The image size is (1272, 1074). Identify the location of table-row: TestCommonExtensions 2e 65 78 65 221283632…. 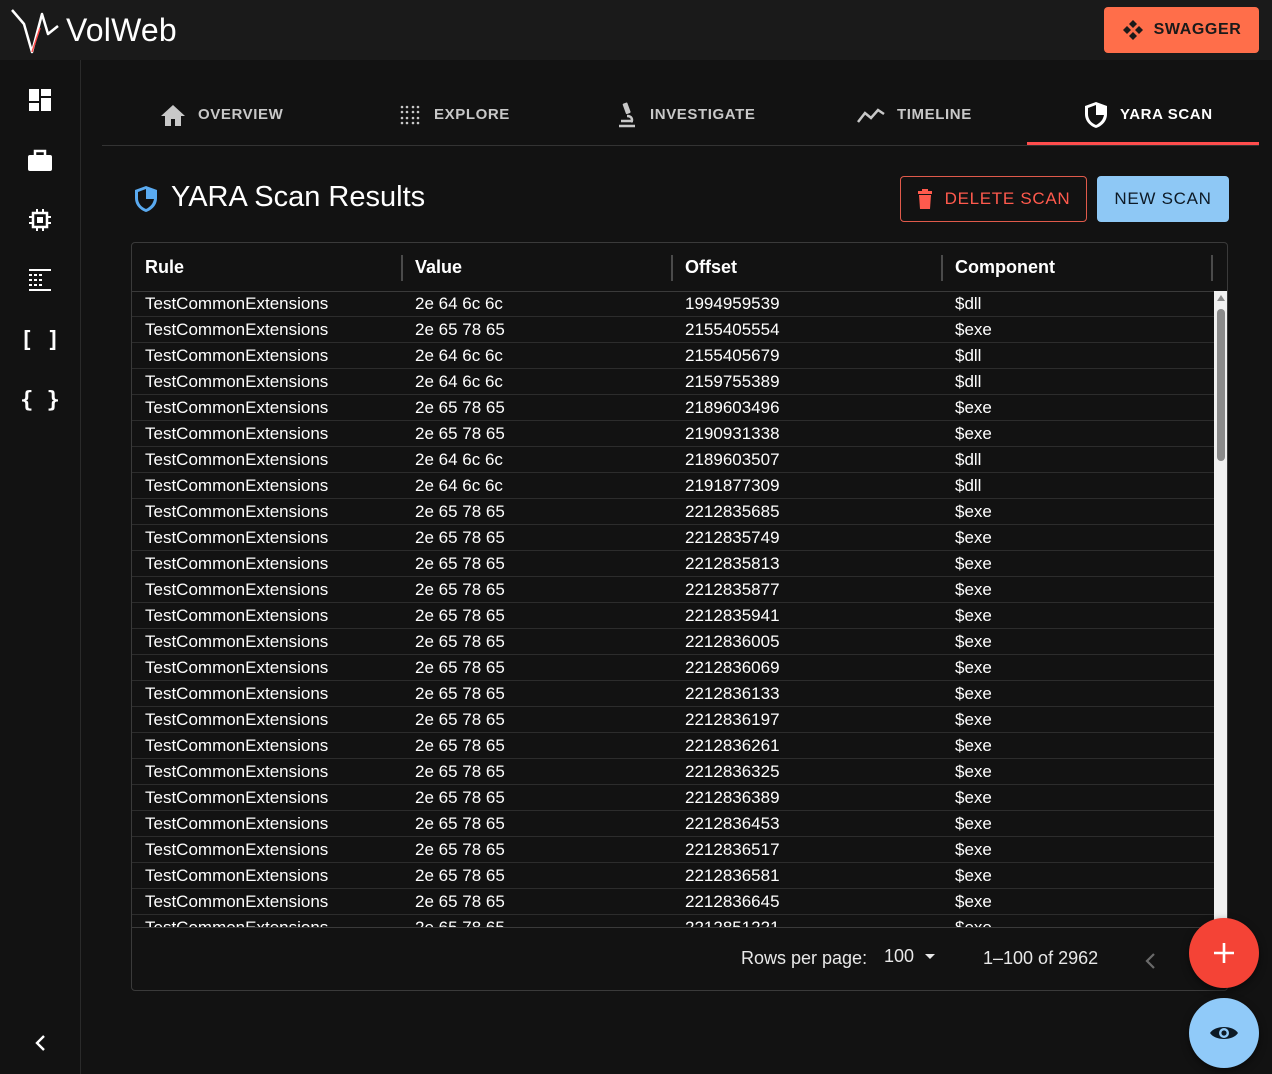
(673, 772).